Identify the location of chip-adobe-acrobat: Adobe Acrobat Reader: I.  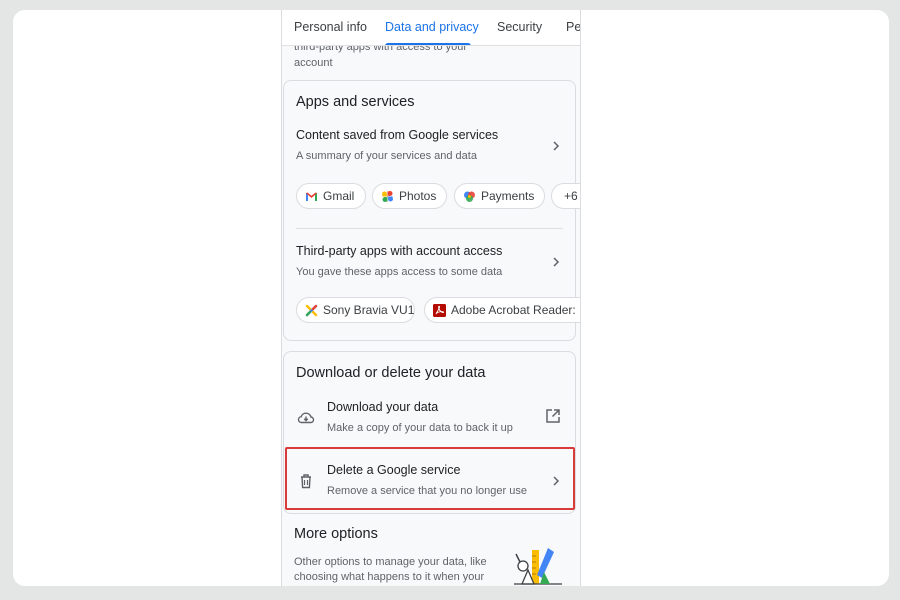
(502, 310).